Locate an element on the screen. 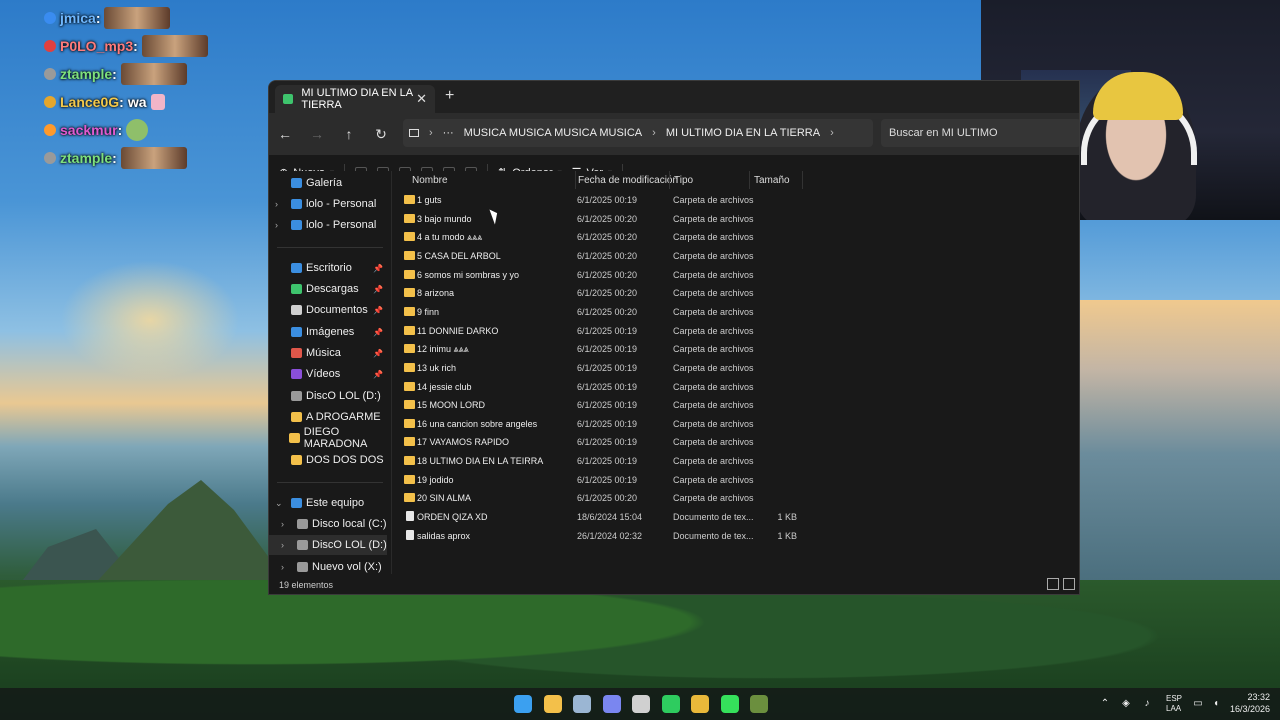 This screenshot has height=720, width=1280. forward-button: → is located at coordinates (317, 134).